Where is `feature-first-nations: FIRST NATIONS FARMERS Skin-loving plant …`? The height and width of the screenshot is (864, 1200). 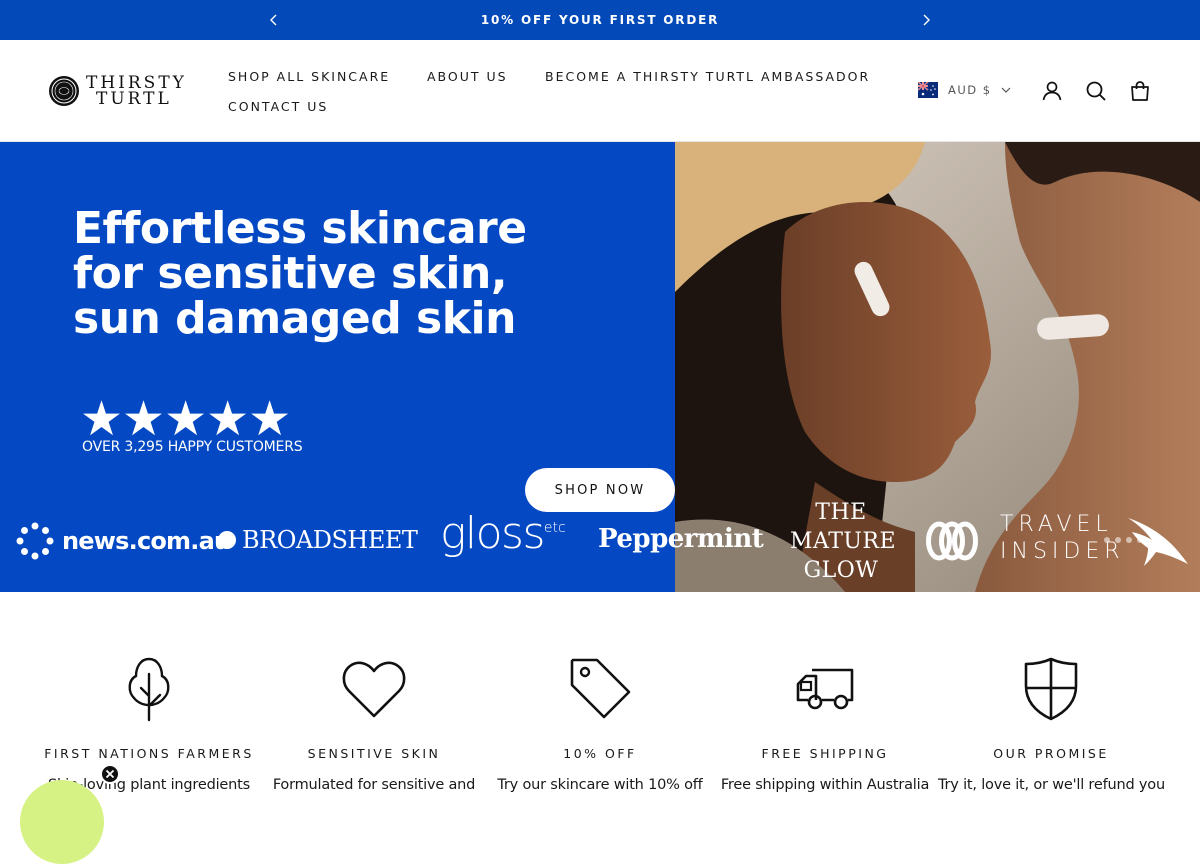
feature-first-nations: FIRST NATIONS FARMERS Skin-loving plant … is located at coordinates (149, 724).